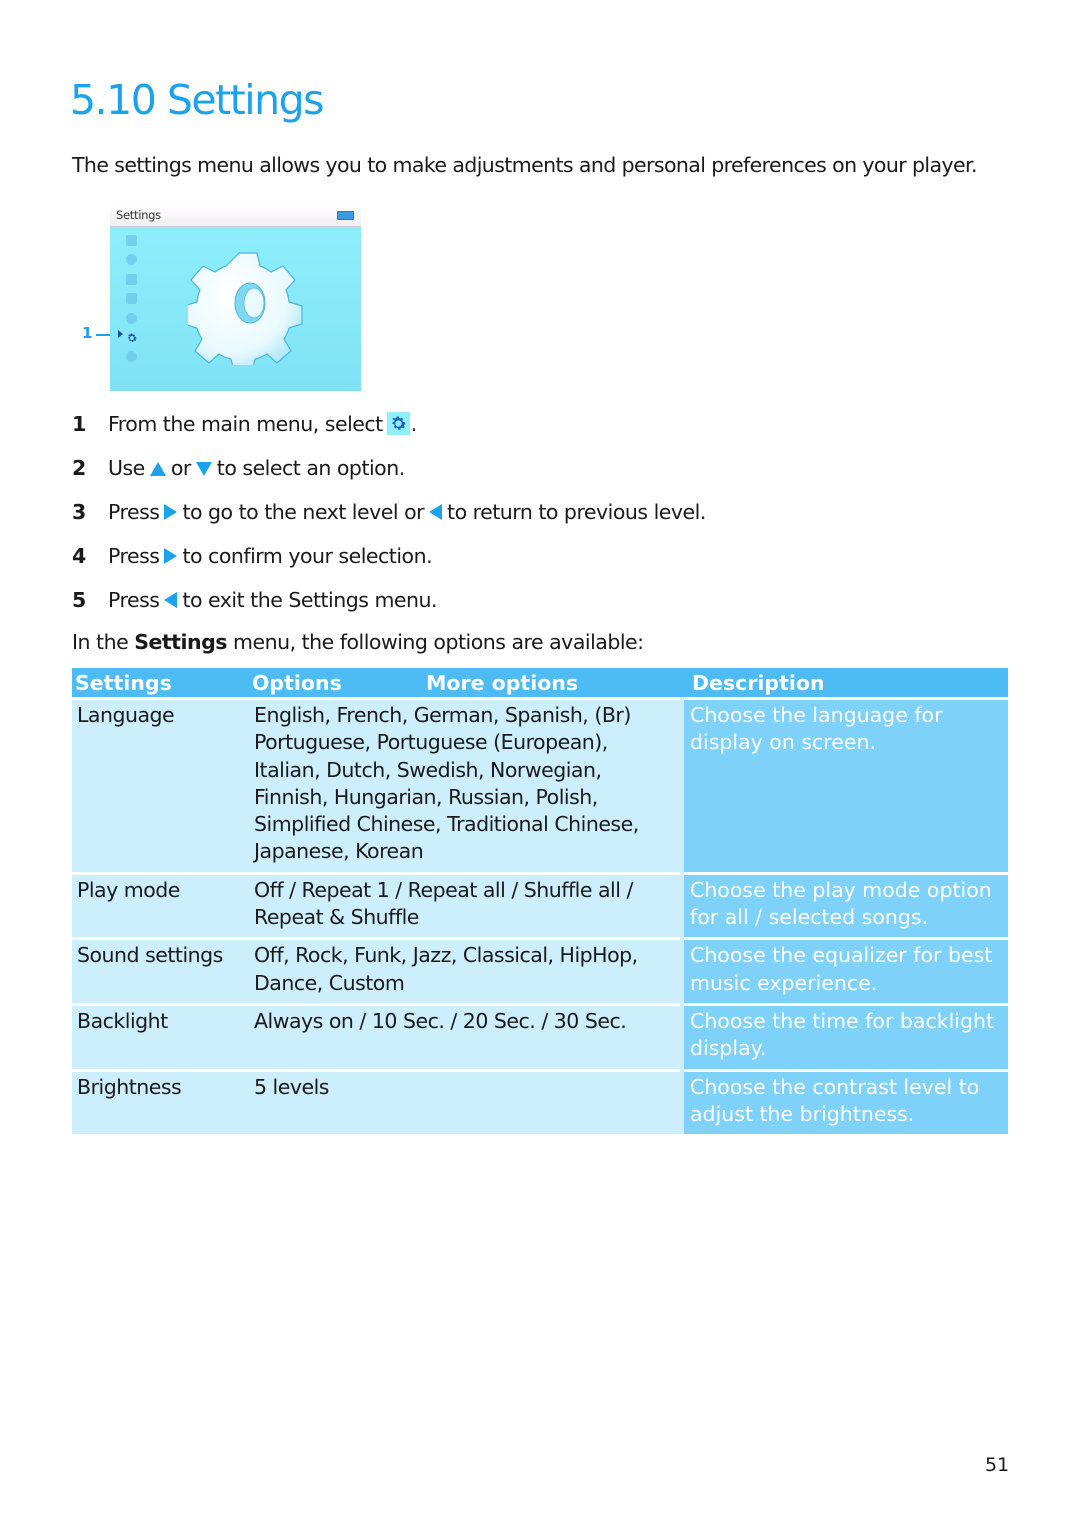 The width and height of the screenshot is (1080, 1527). I want to click on header-more-options: More options, so click(552, 684).